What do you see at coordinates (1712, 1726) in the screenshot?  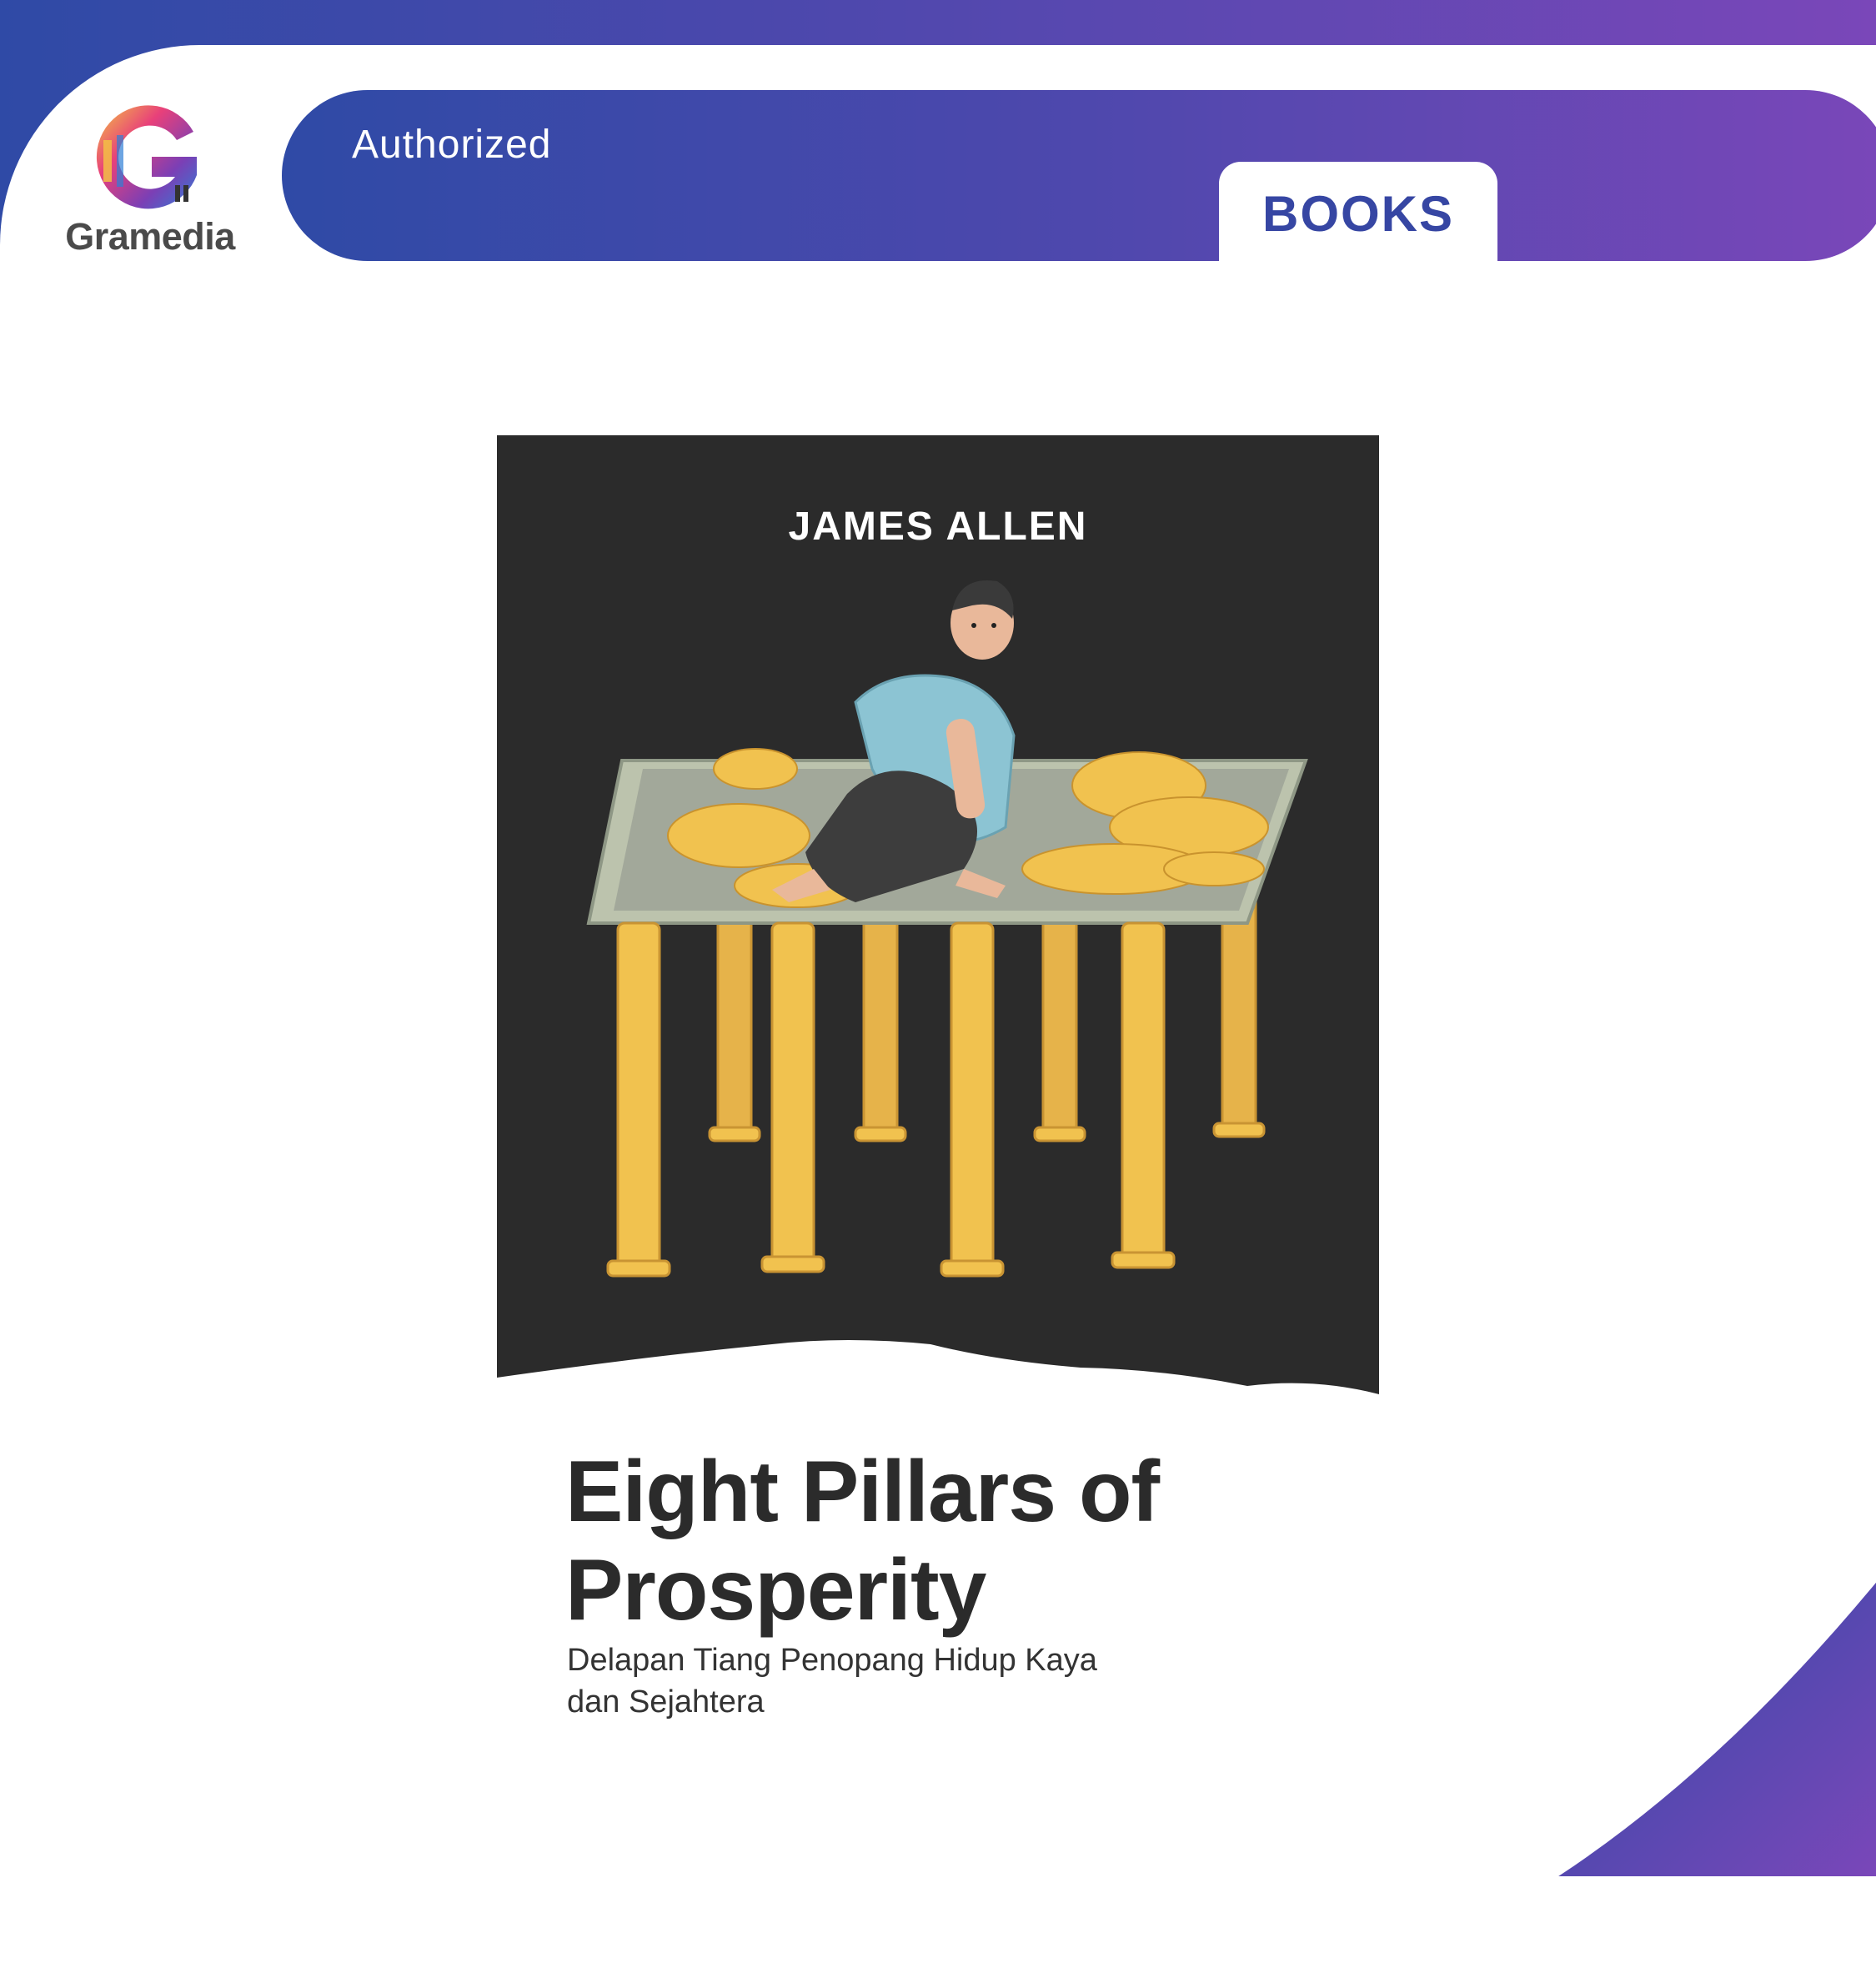 I see `corner-decoration` at bounding box center [1712, 1726].